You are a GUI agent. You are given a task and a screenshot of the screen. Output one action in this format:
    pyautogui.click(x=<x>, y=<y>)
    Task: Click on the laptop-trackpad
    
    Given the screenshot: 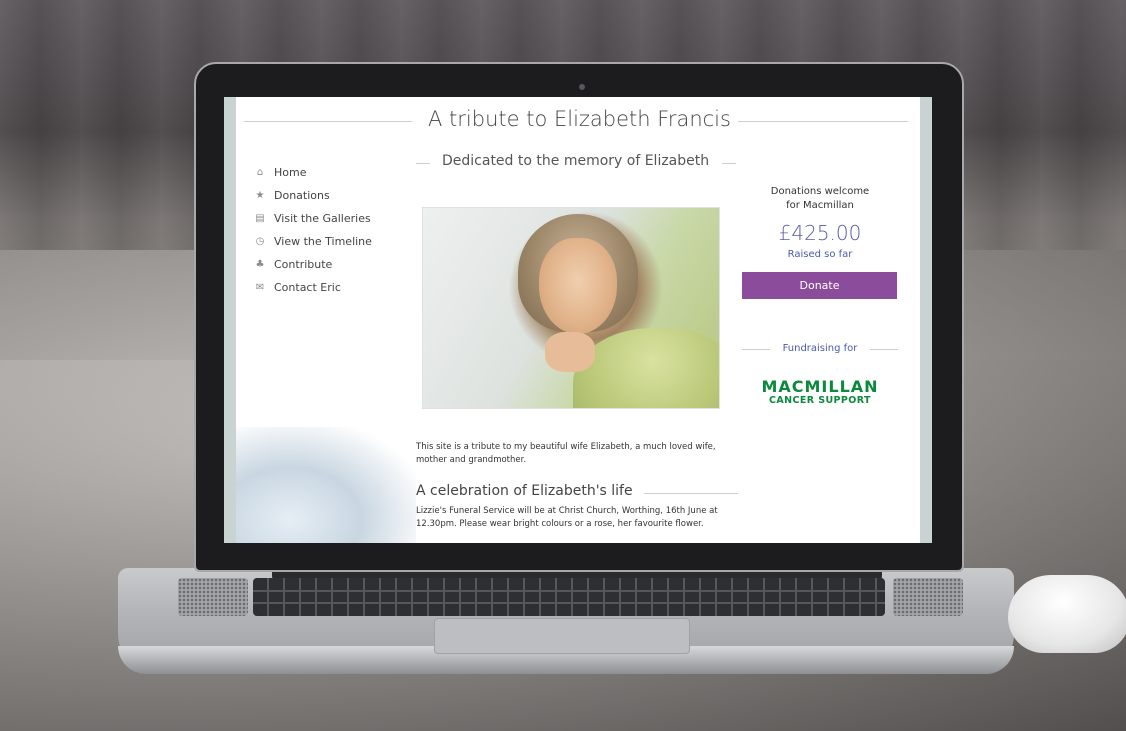 What is the action you would take?
    pyautogui.click(x=562, y=636)
    